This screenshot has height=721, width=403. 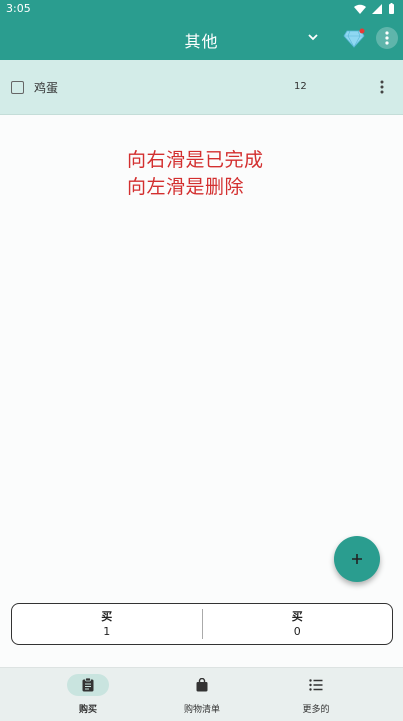 I want to click on bottom-nav: 购买 购物清单 更多的, so click(x=201, y=694).